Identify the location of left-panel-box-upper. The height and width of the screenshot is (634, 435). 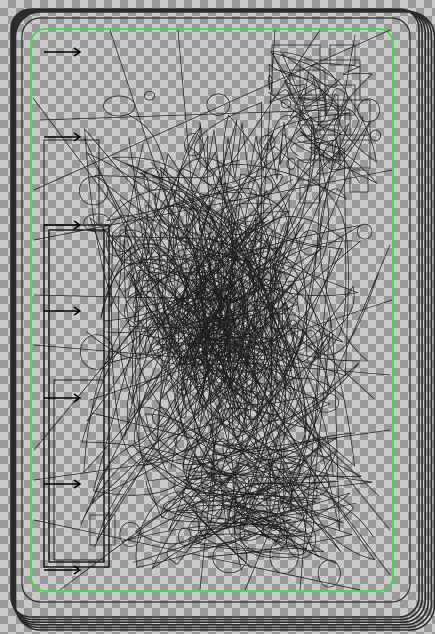
(71, 182).